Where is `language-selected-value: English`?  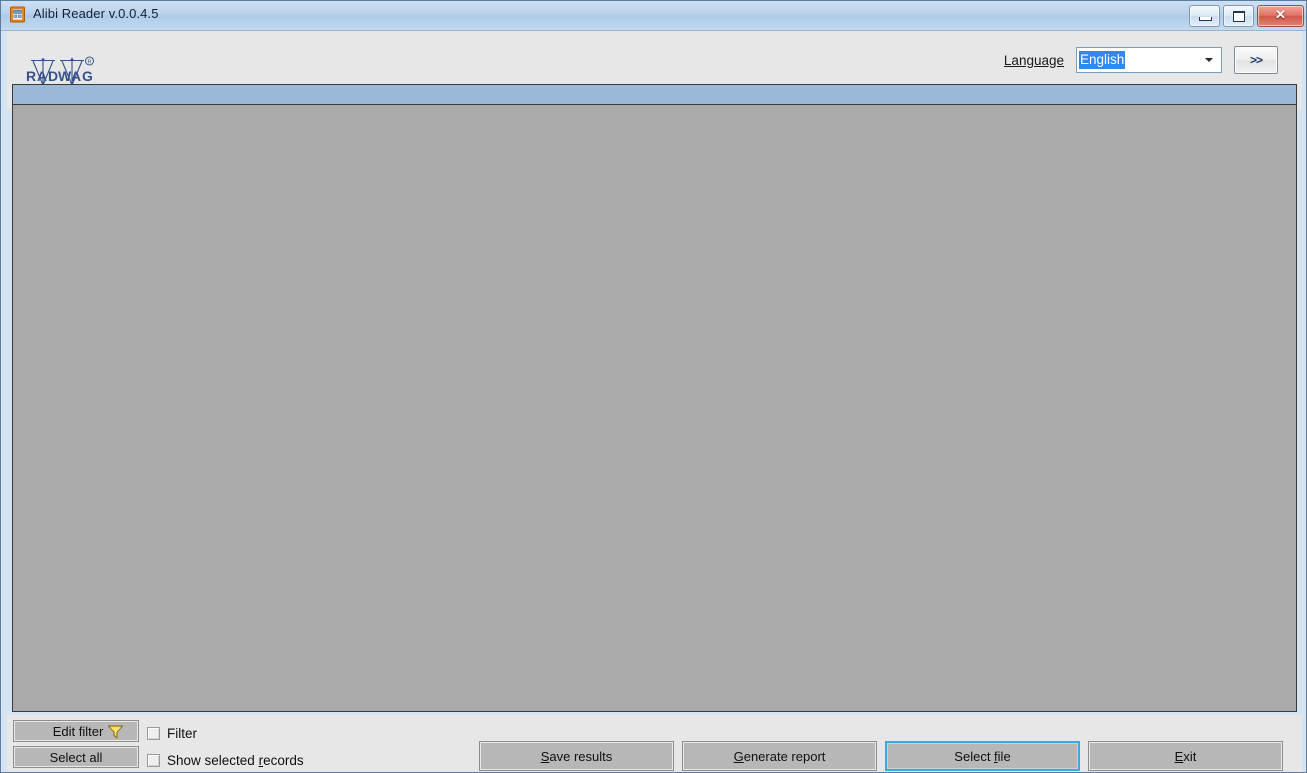 language-selected-value: English is located at coordinates (1102, 60).